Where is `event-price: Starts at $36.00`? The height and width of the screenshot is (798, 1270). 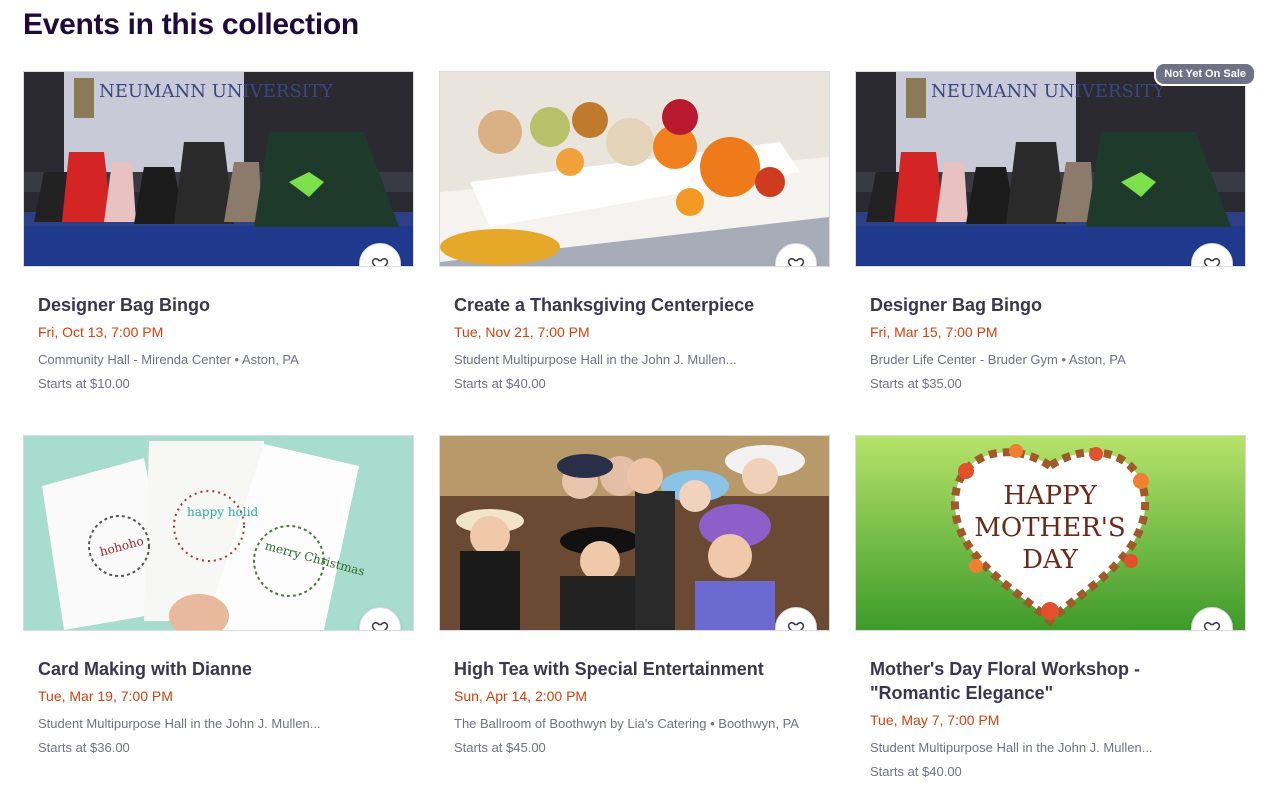
event-price: Starts at $36.00 is located at coordinates (84, 747).